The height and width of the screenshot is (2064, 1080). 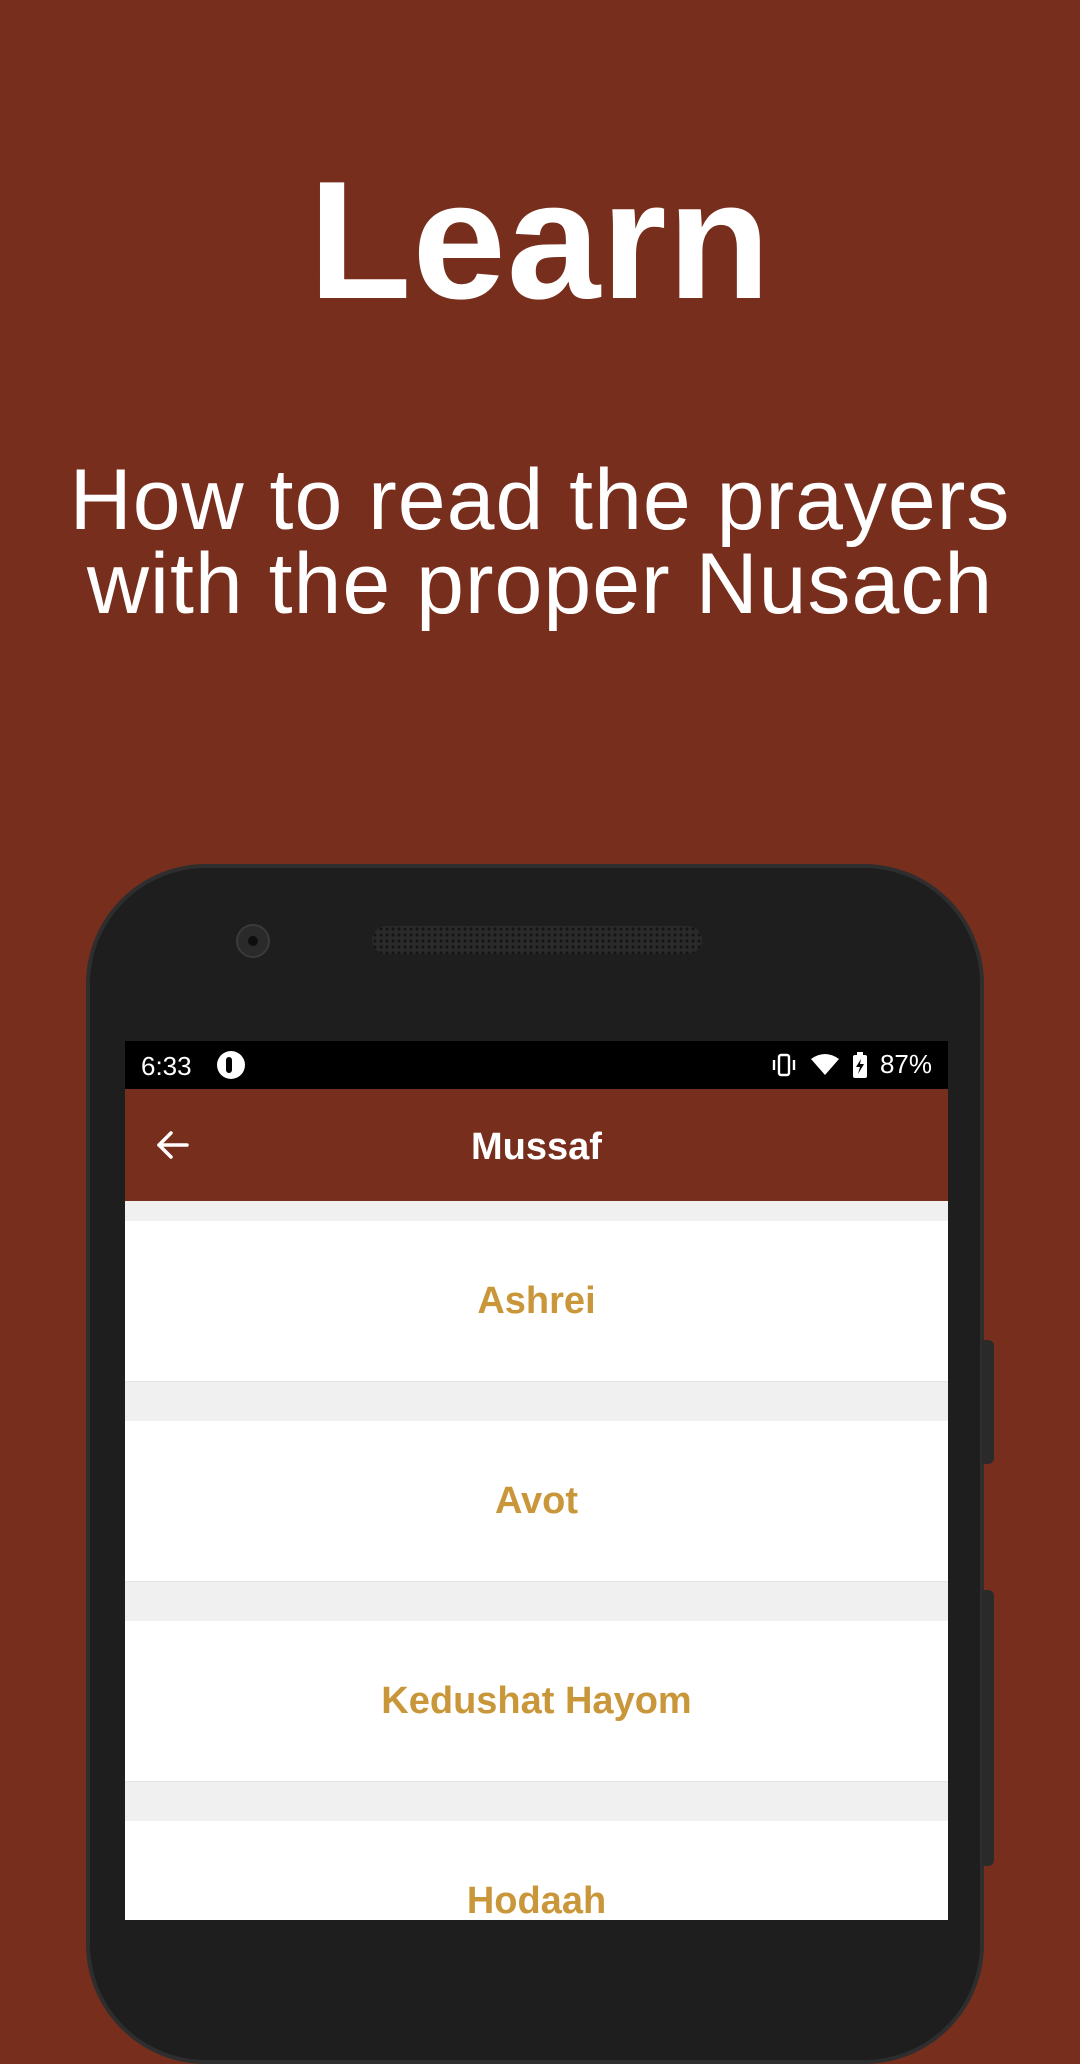 I want to click on status-icons: 87%, so click(x=851, y=1064).